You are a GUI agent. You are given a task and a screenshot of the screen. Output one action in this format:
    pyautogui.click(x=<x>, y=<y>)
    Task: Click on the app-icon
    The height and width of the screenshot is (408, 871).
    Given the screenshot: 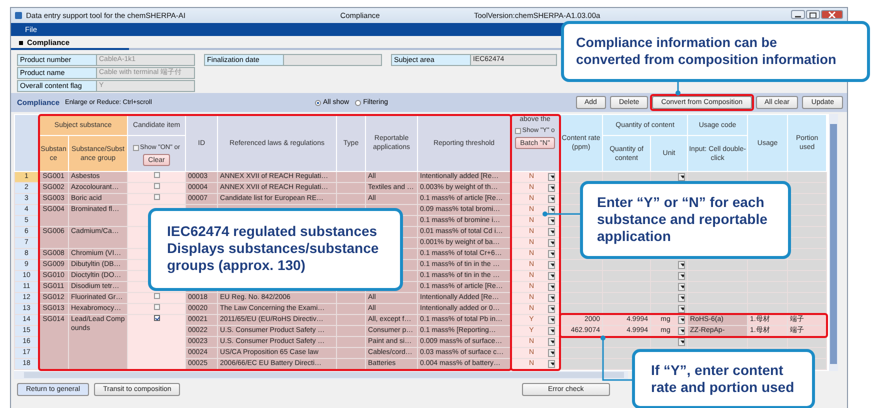 What is the action you would take?
    pyautogui.click(x=18, y=15)
    